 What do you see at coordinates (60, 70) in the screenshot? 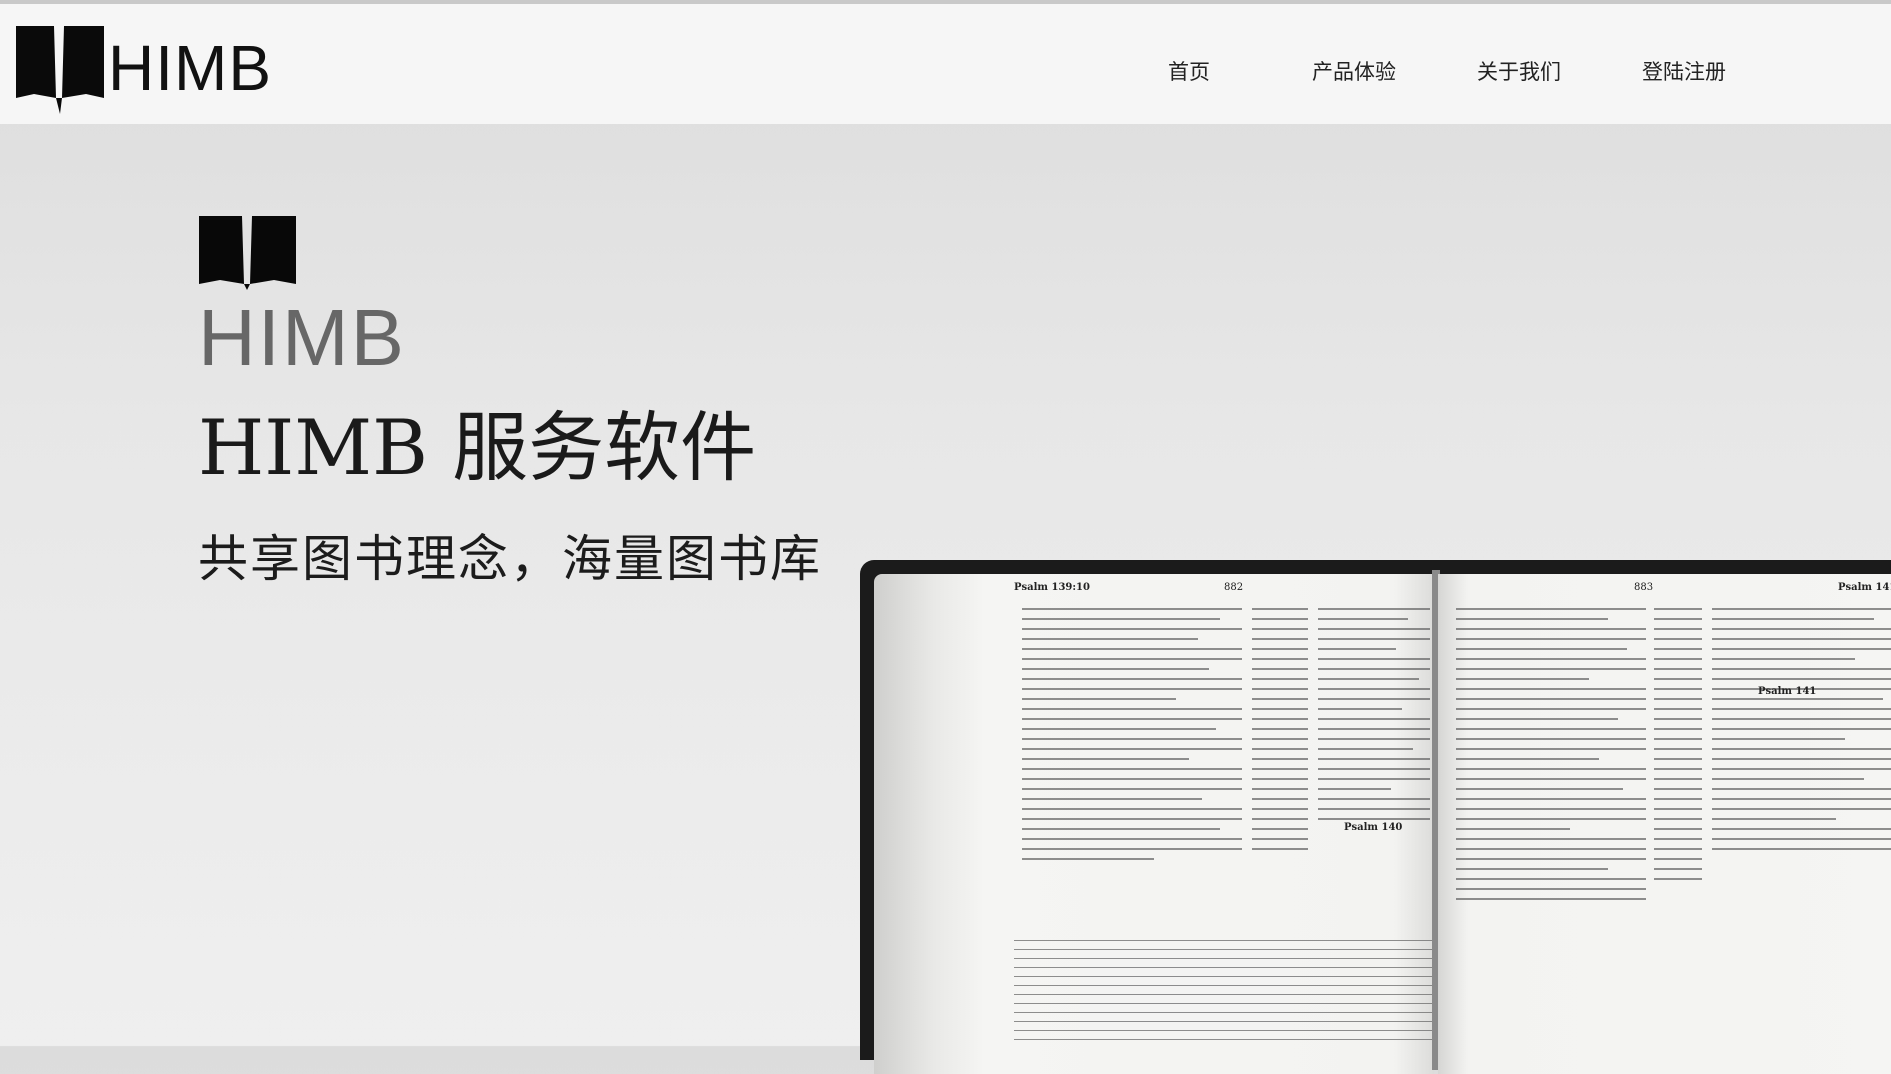
I see `book-logo-icon` at bounding box center [60, 70].